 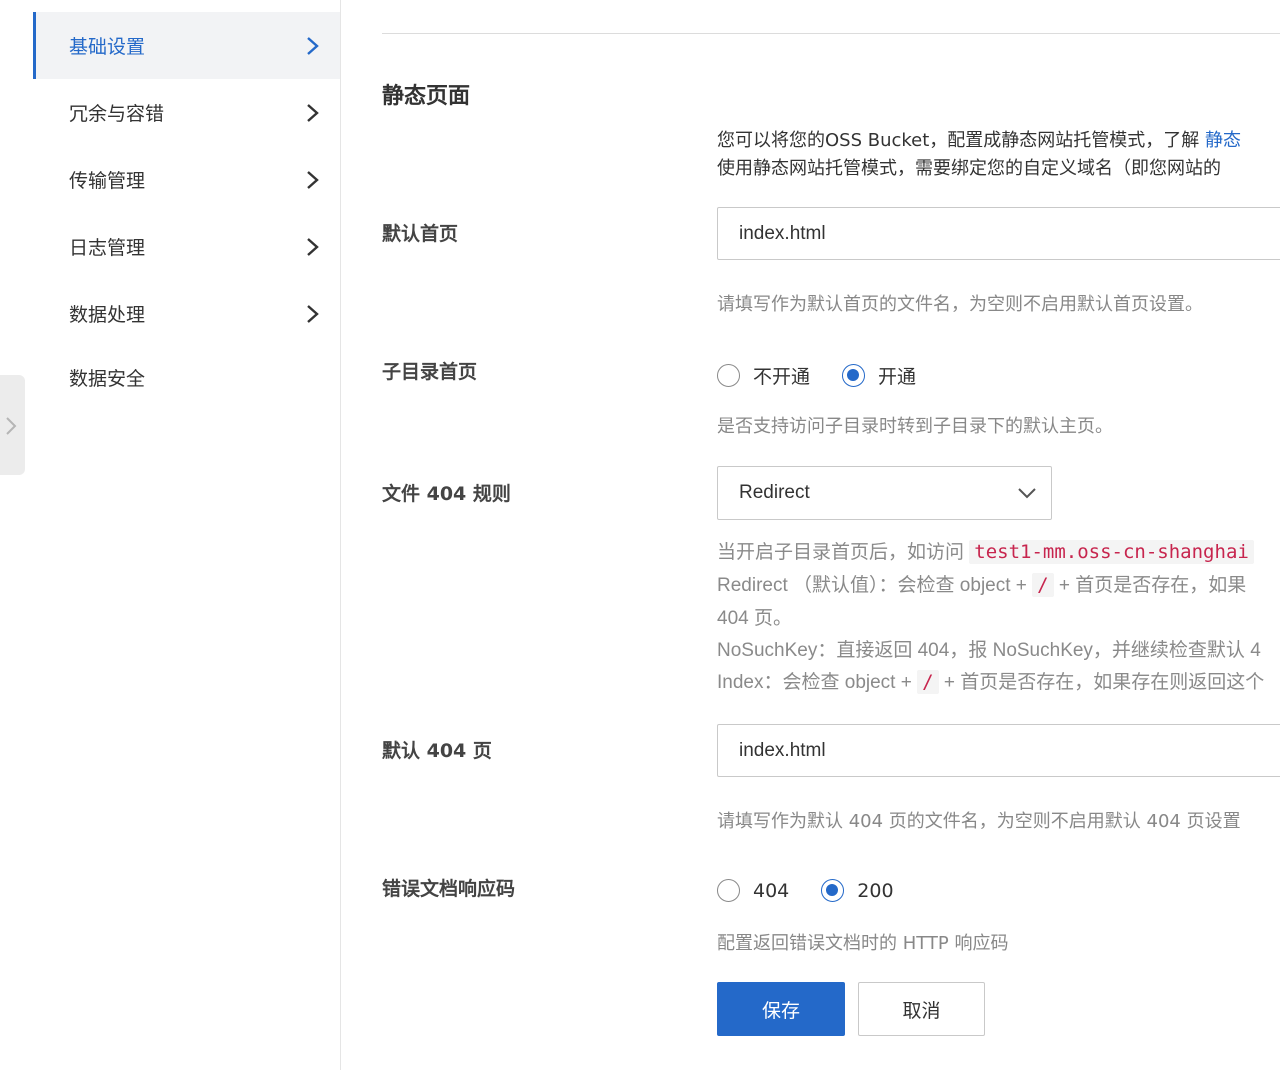 I want to click on example-url-code: test1-mm.oss-cn-shanghai, so click(x=1111, y=552).